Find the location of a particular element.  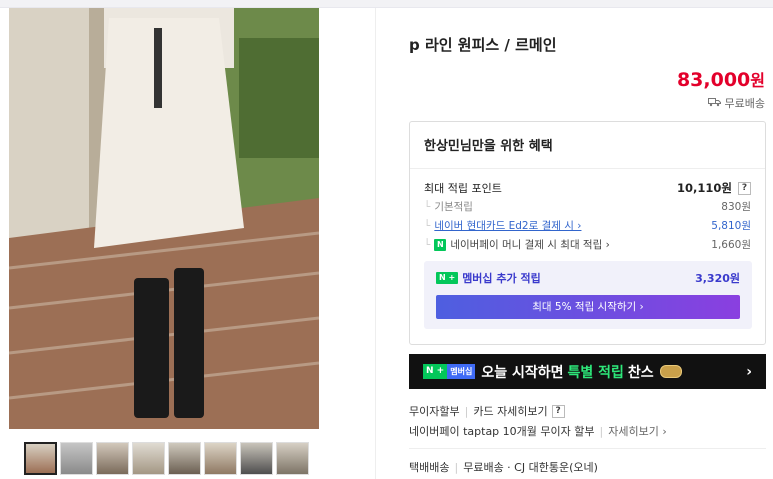

delivery-value: 무료배송 · CJ 대한통운(오네) is located at coordinates (530, 467).